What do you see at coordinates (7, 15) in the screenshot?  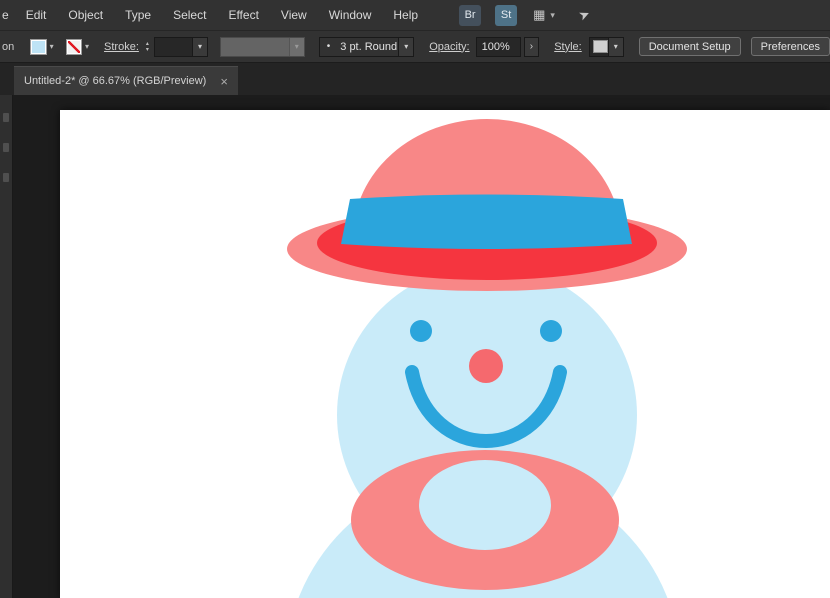 I see `menu-item-file-partial: e` at bounding box center [7, 15].